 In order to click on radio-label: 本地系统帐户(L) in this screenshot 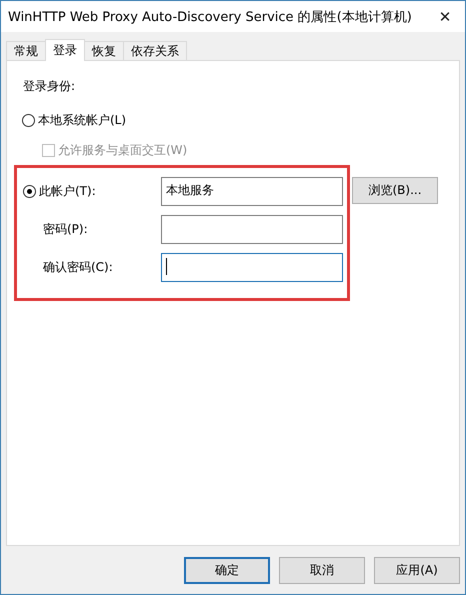, I will do `click(82, 120)`.